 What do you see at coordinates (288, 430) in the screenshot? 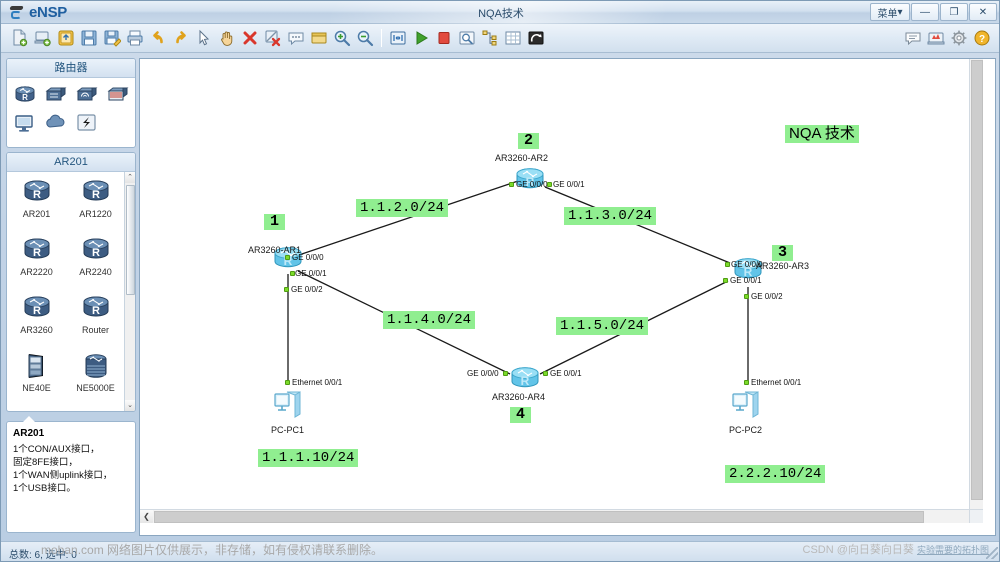
I see `node-label-pc1: PC-PC1` at bounding box center [288, 430].